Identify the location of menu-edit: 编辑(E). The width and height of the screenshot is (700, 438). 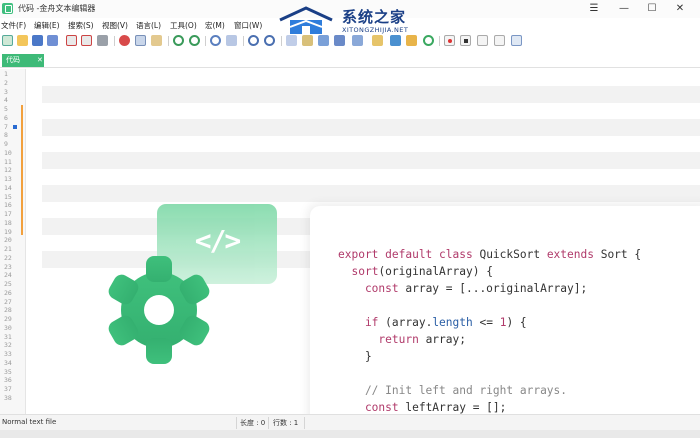
(47, 25).